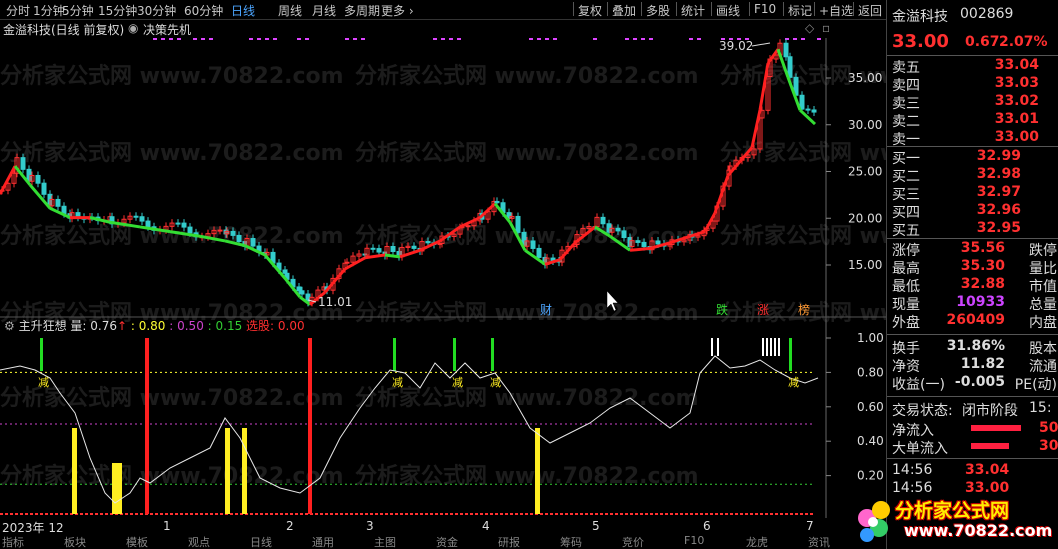 The image size is (1058, 549). I want to click on period-tab: 周线, so click(290, 10).